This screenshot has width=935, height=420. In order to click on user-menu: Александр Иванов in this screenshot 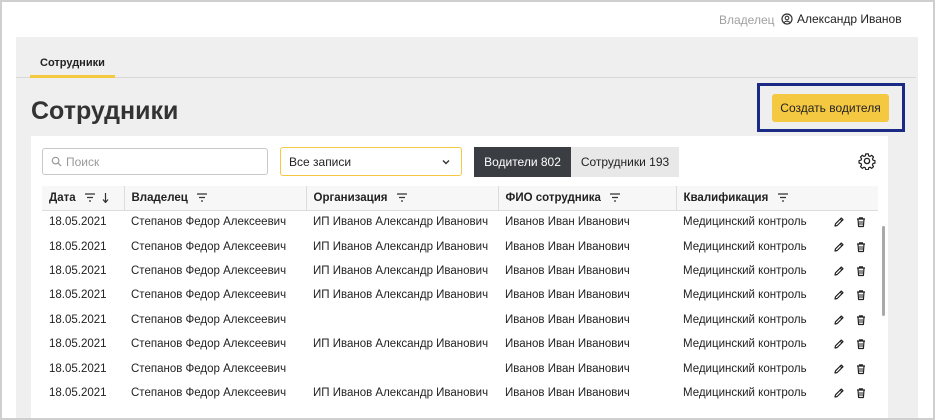, I will do `click(841, 19)`.